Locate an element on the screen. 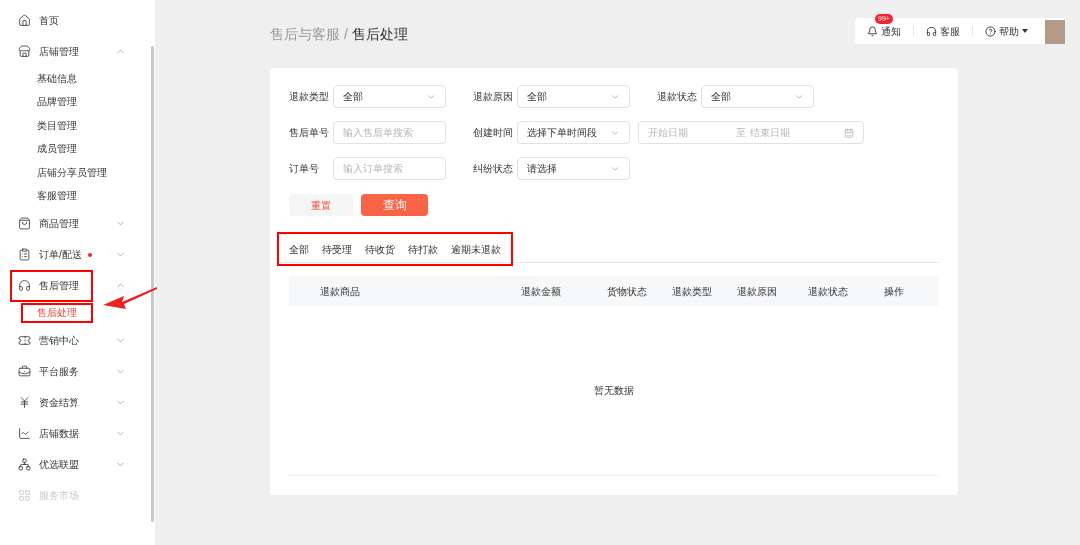 Image resolution: width=1080 pixels, height=545 pixels. sidebar-subitem: 售后处理 is located at coordinates (57, 312).